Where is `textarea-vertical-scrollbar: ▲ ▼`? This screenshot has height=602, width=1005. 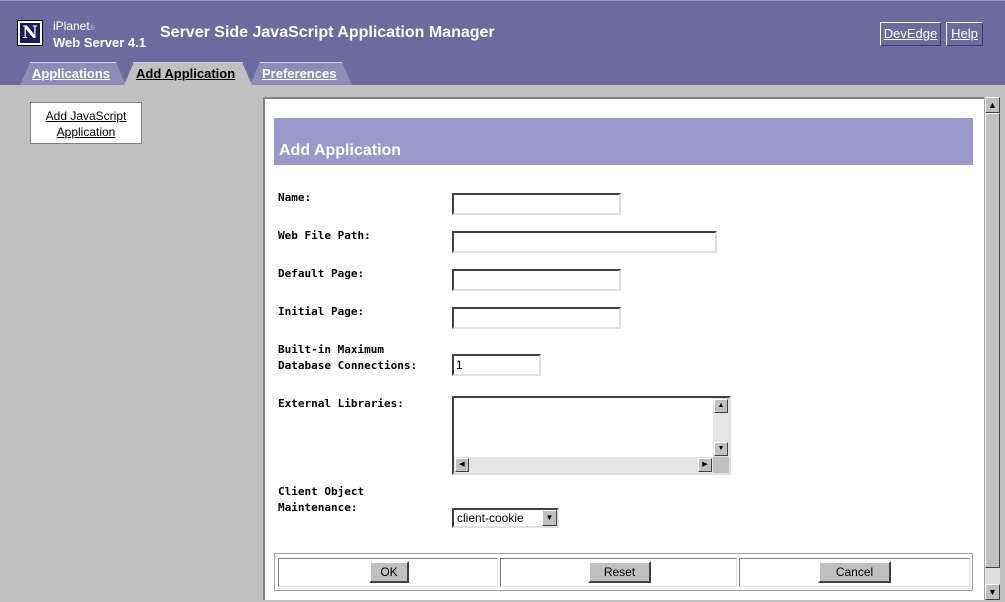
textarea-vertical-scrollbar: ▲ ▼ is located at coordinates (721, 427).